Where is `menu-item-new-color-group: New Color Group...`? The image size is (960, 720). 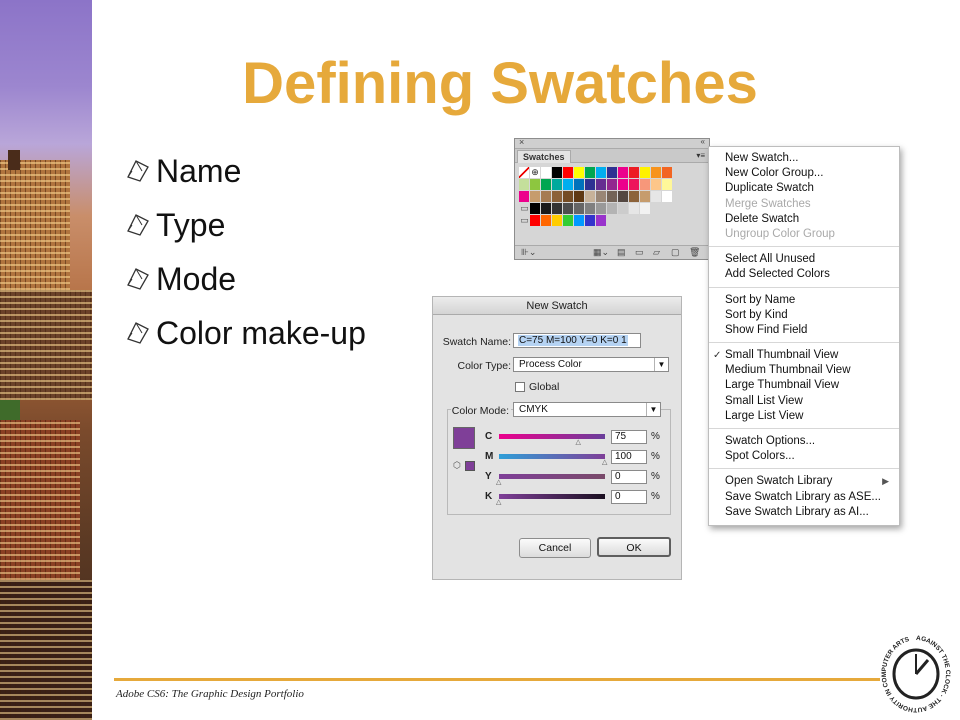 menu-item-new-color-group: New Color Group... is located at coordinates (804, 173).